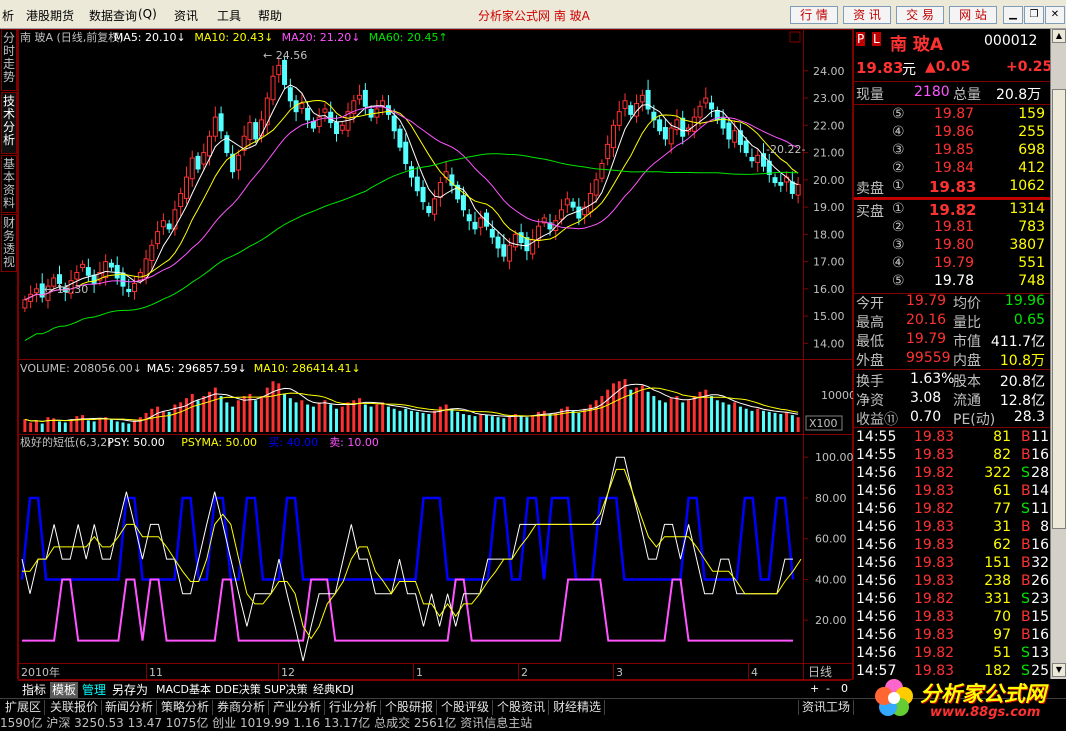 The height and width of the screenshot is (731, 1066). I want to click on tick-volume: 331, so click(997, 599).